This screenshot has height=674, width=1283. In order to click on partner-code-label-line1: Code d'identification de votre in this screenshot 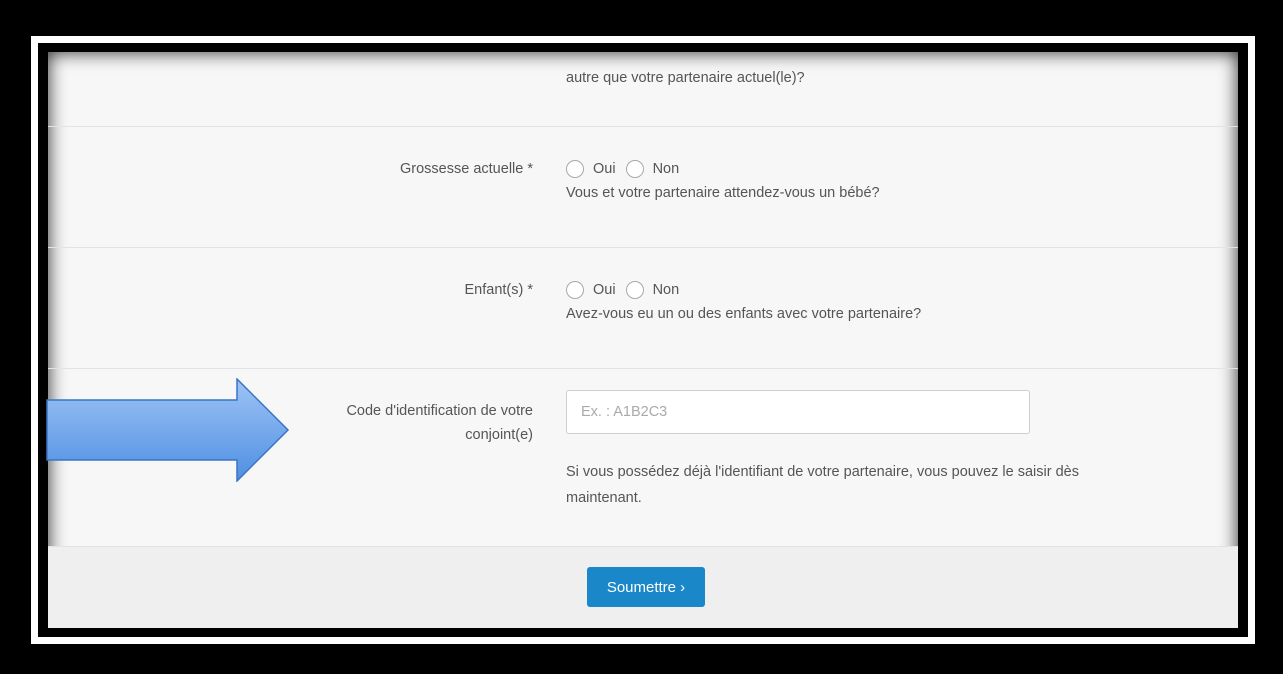, I will do `click(439, 411)`.